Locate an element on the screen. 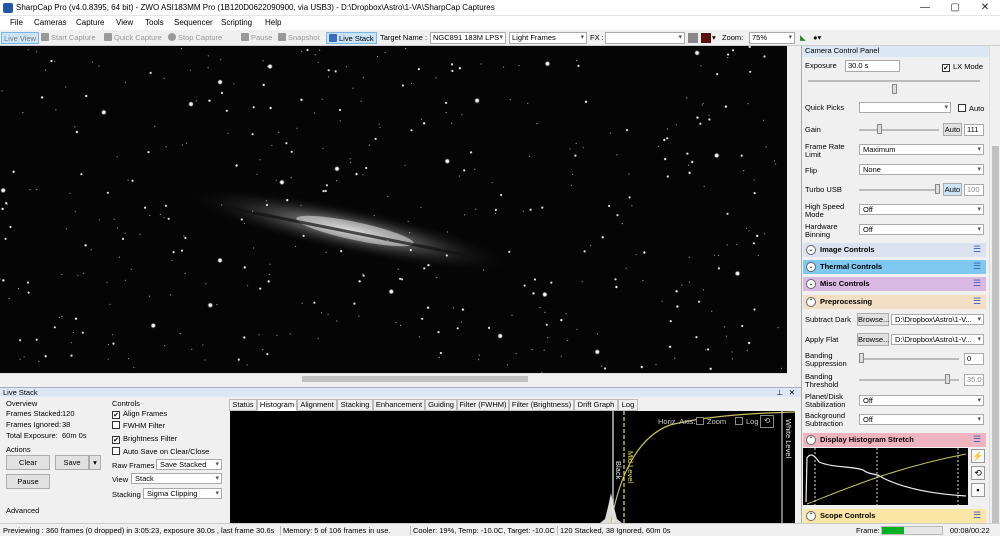 Image resolution: width=1000 pixels, height=536 pixels. frame-type-select: Light Frames is located at coordinates (548, 38).